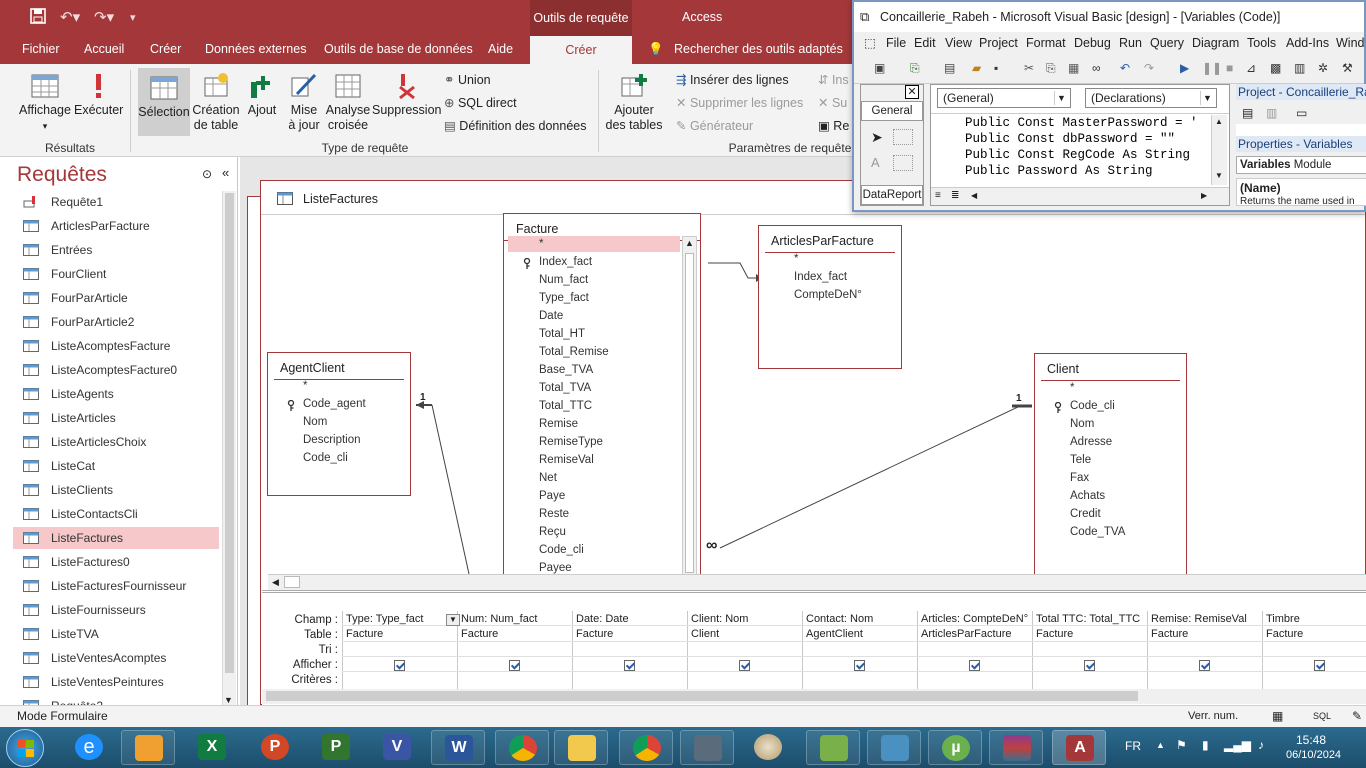 The height and width of the screenshot is (768, 1366). What do you see at coordinates (938, 195) in the screenshot?
I see `procedure-view-icon: ≡` at bounding box center [938, 195].